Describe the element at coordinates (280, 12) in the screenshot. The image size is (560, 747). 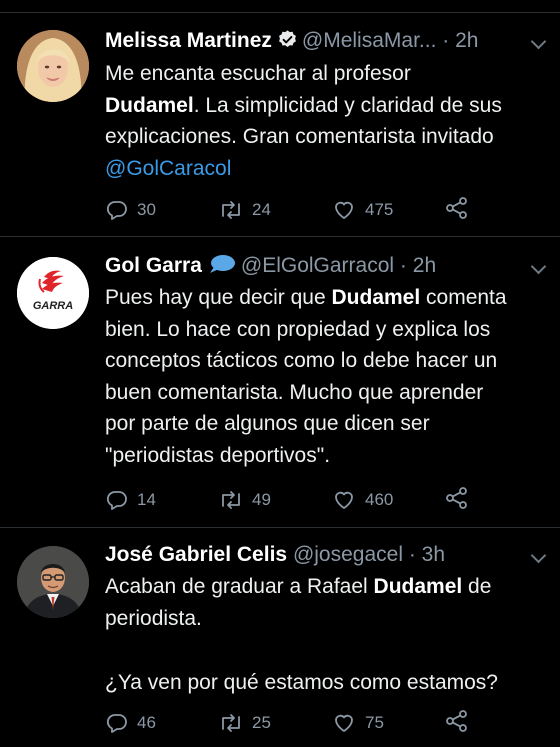
I see `top-divider` at that location.